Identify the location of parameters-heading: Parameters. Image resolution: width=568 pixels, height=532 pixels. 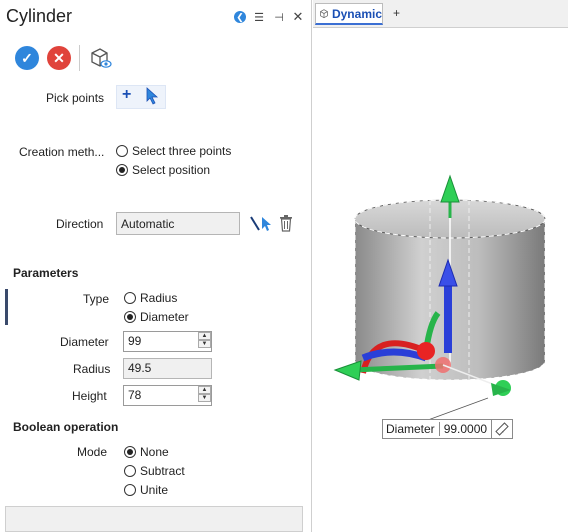
(46, 273).